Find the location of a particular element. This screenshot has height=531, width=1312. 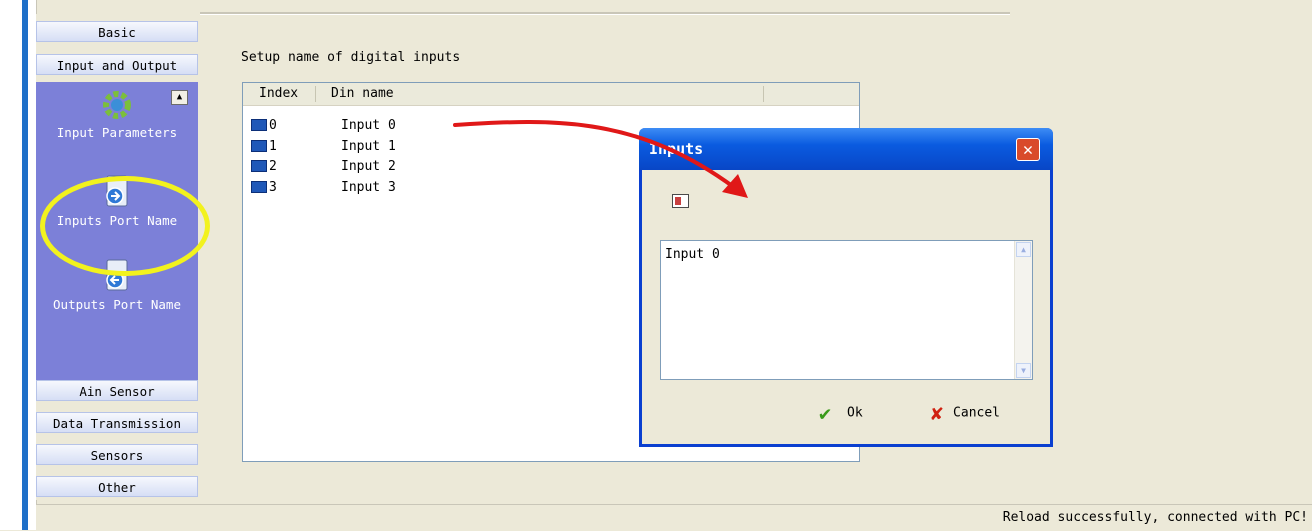

column-header-din-name: Din name is located at coordinates (362, 94).